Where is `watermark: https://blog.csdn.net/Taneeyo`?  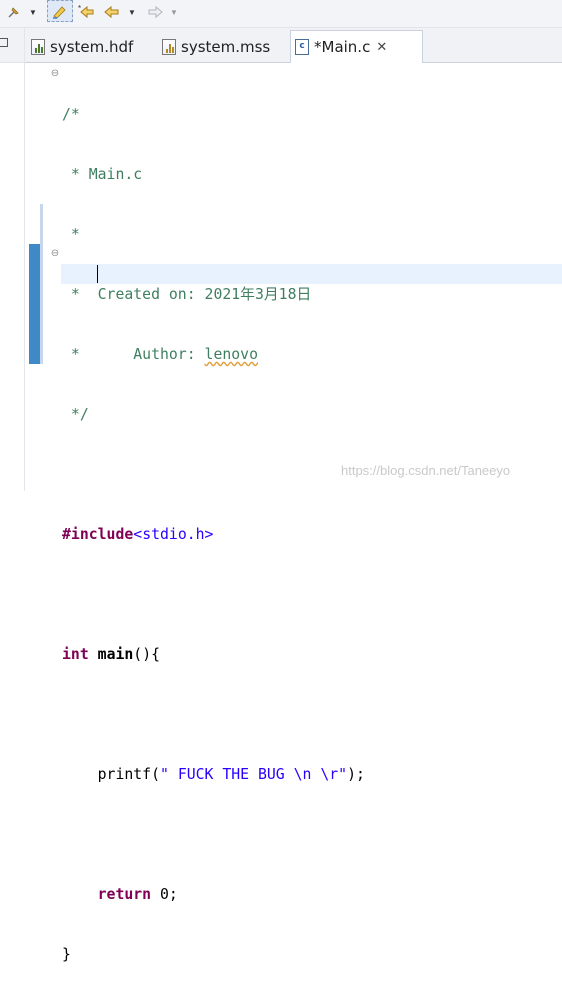
watermark: https://blog.csdn.net/Taneeyo is located at coordinates (426, 470).